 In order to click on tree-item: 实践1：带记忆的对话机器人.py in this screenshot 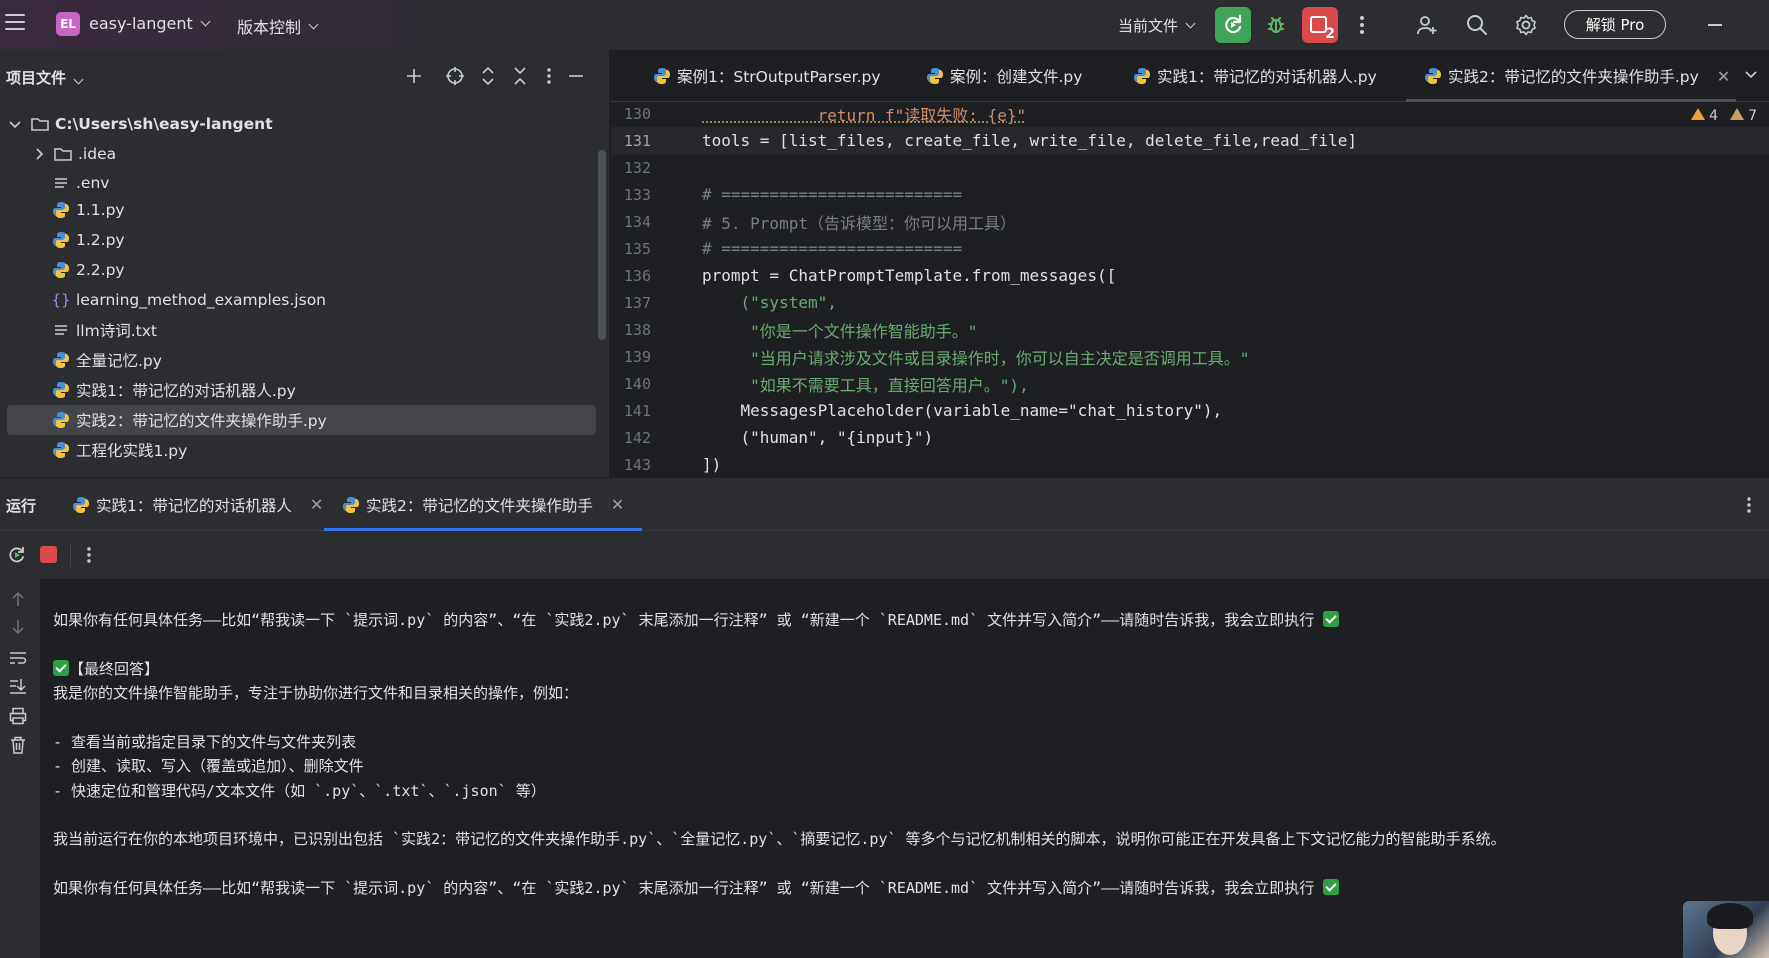, I will do `click(301, 390)`.